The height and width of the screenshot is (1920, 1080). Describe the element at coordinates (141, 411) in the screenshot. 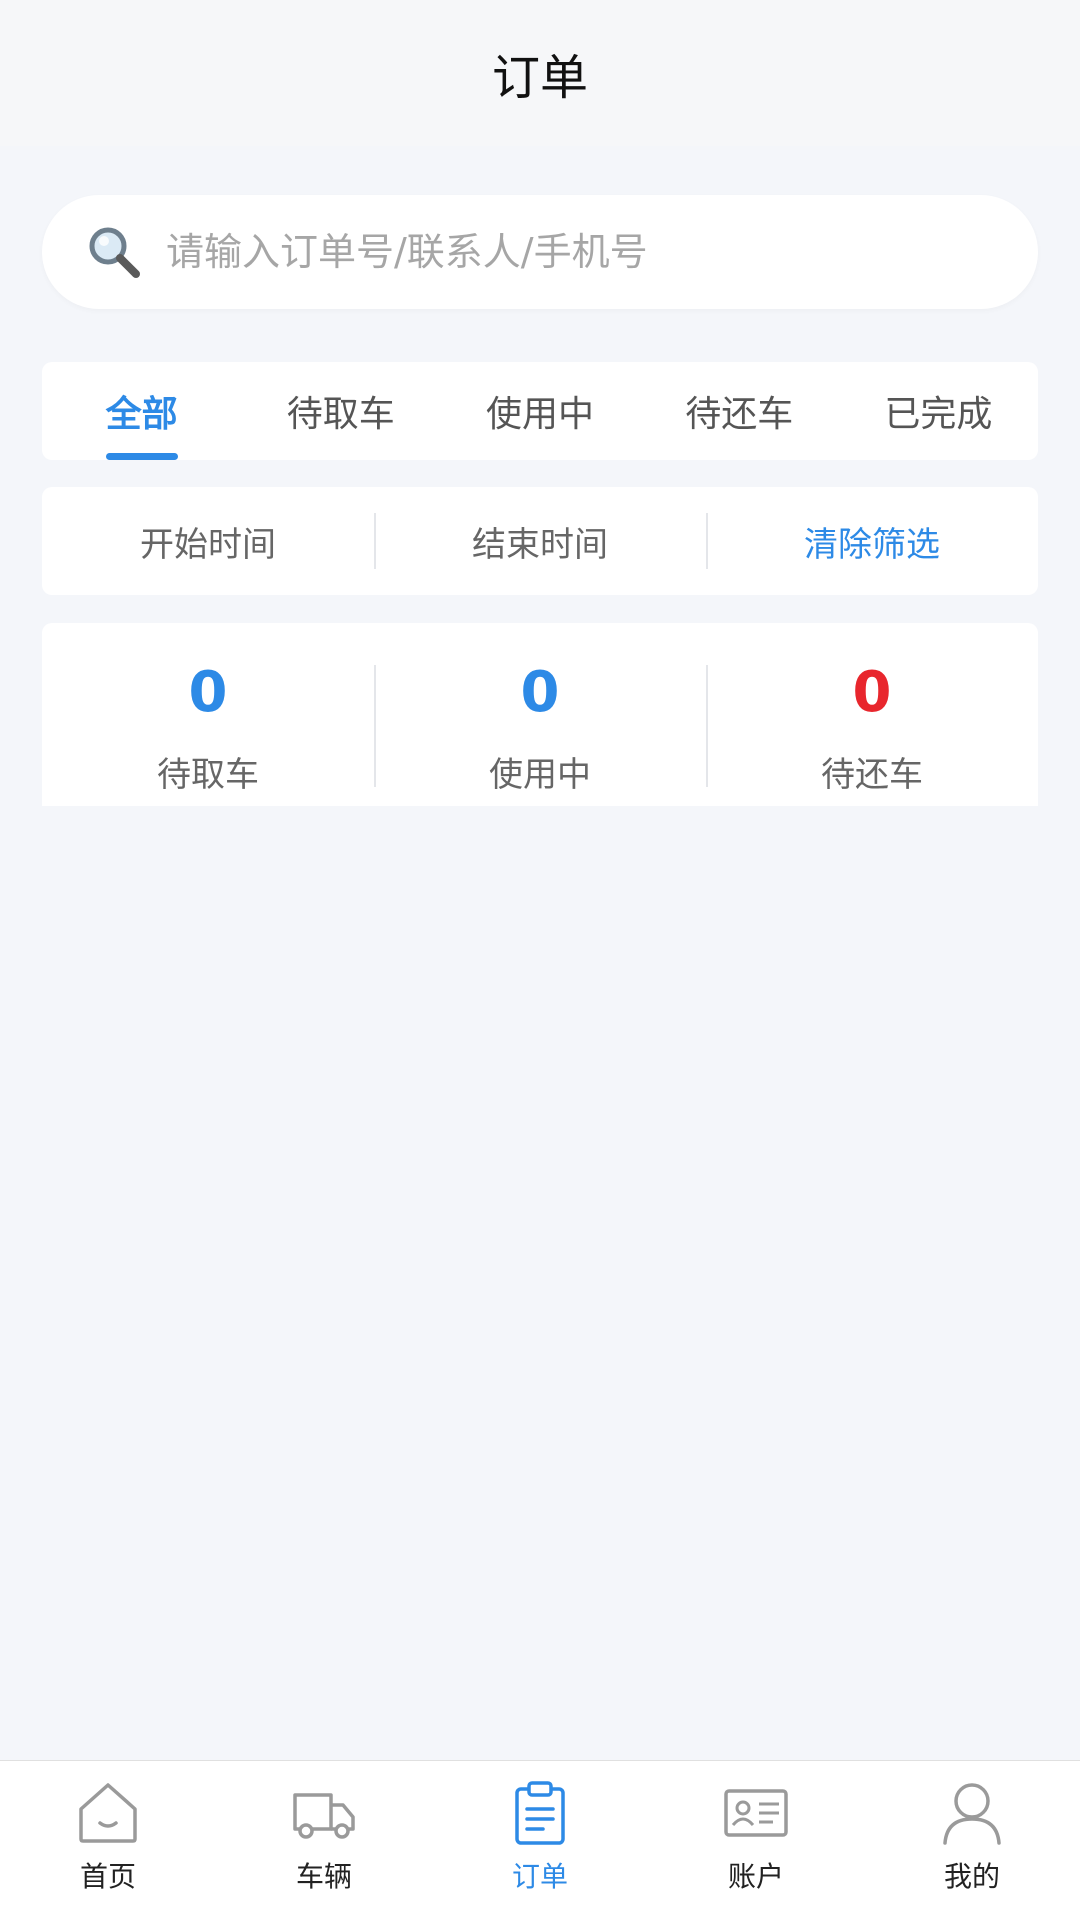

I see `tab-all: 全部` at that location.